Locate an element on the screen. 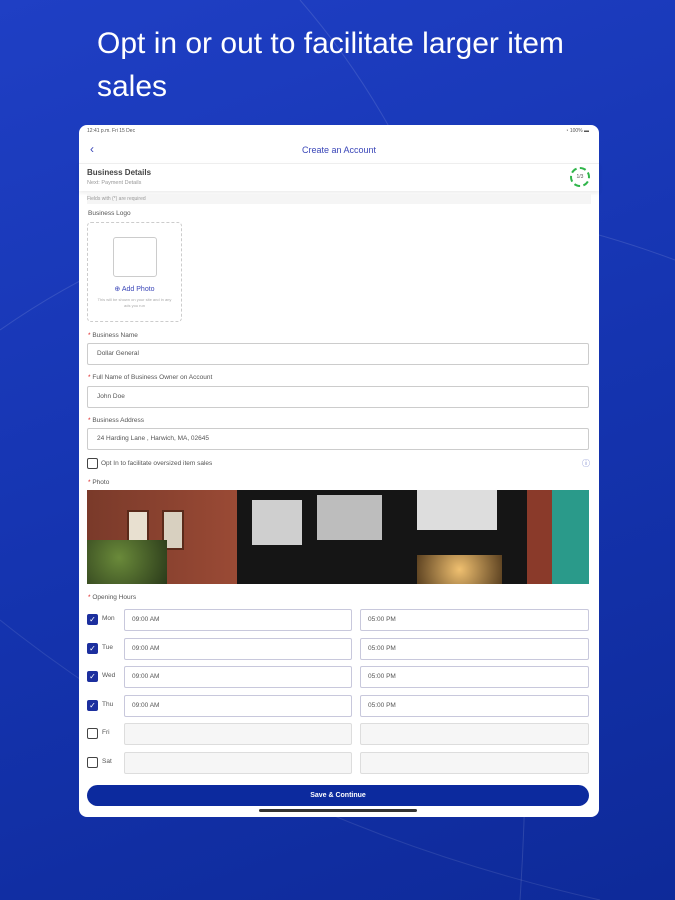 The width and height of the screenshot is (675, 900). day-label: Thu is located at coordinates (108, 704).